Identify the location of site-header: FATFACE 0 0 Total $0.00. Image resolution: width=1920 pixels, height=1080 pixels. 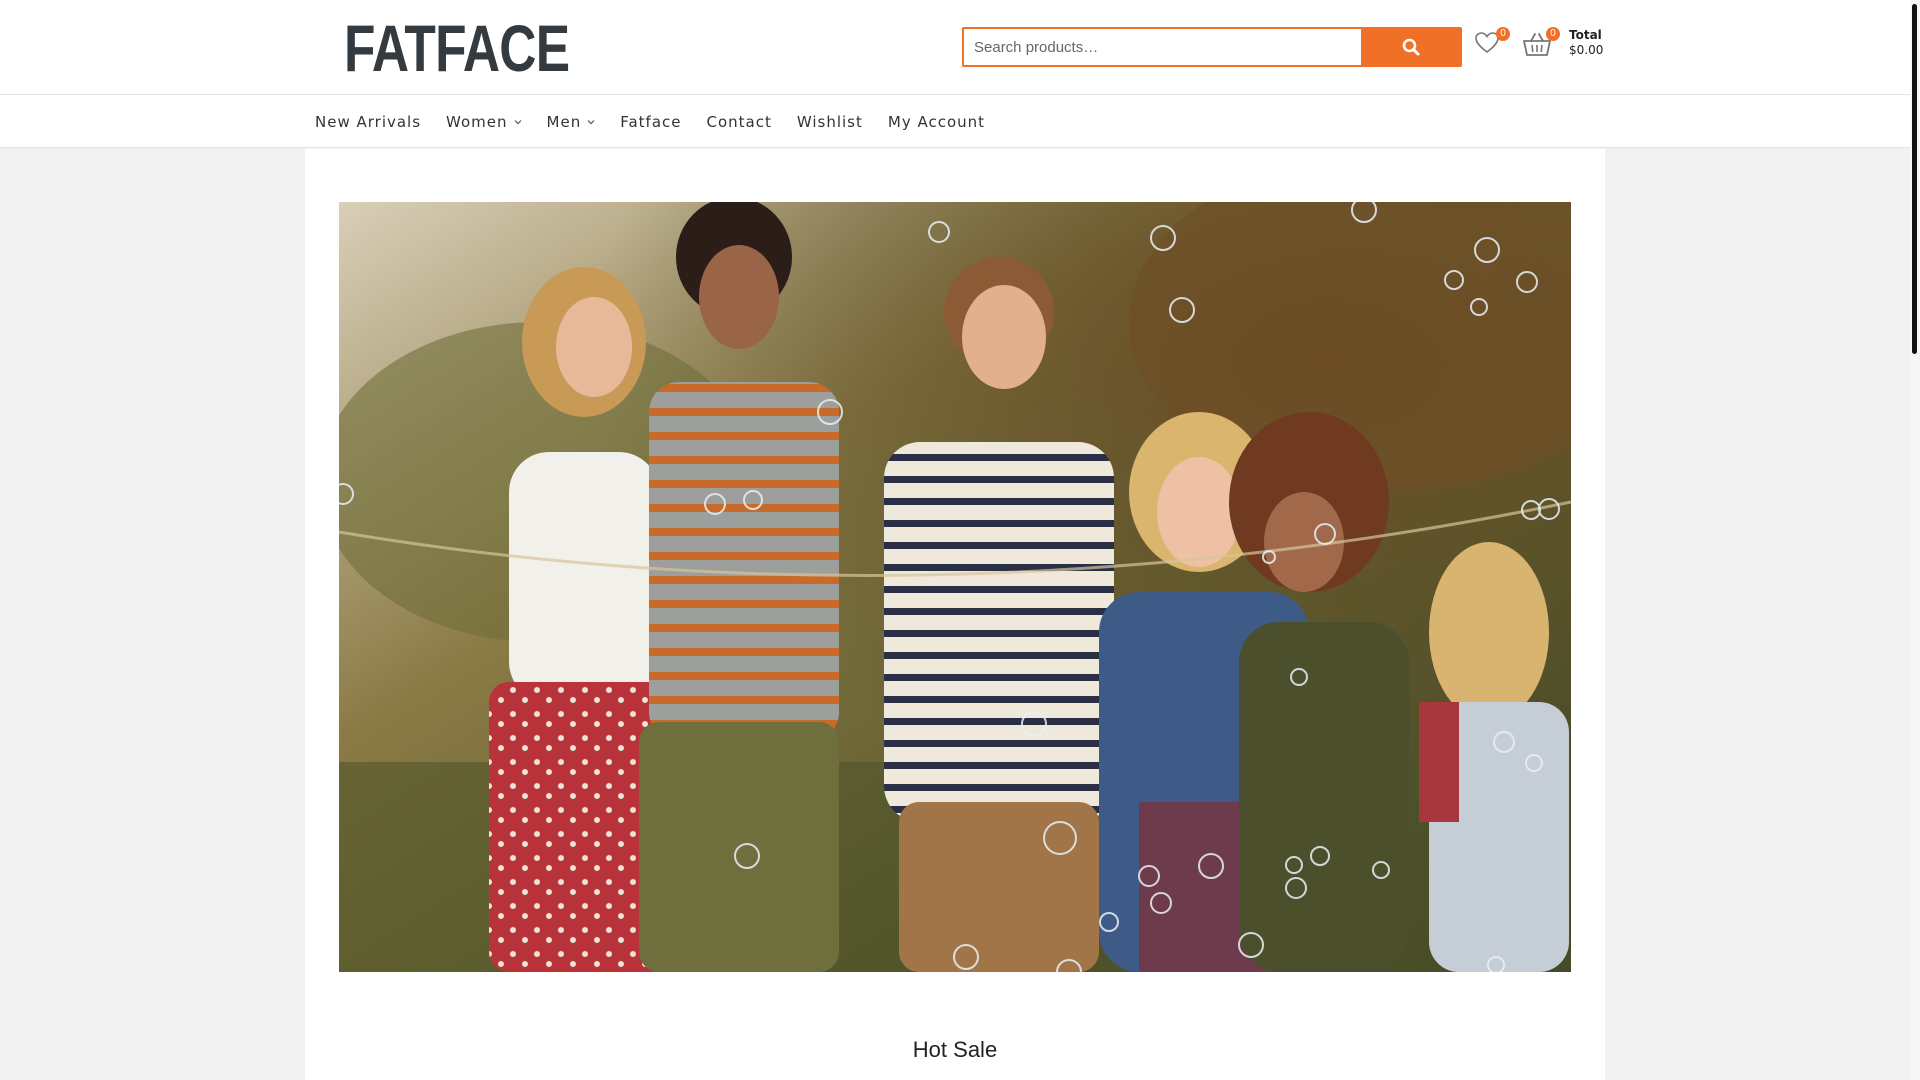
(955, 47).